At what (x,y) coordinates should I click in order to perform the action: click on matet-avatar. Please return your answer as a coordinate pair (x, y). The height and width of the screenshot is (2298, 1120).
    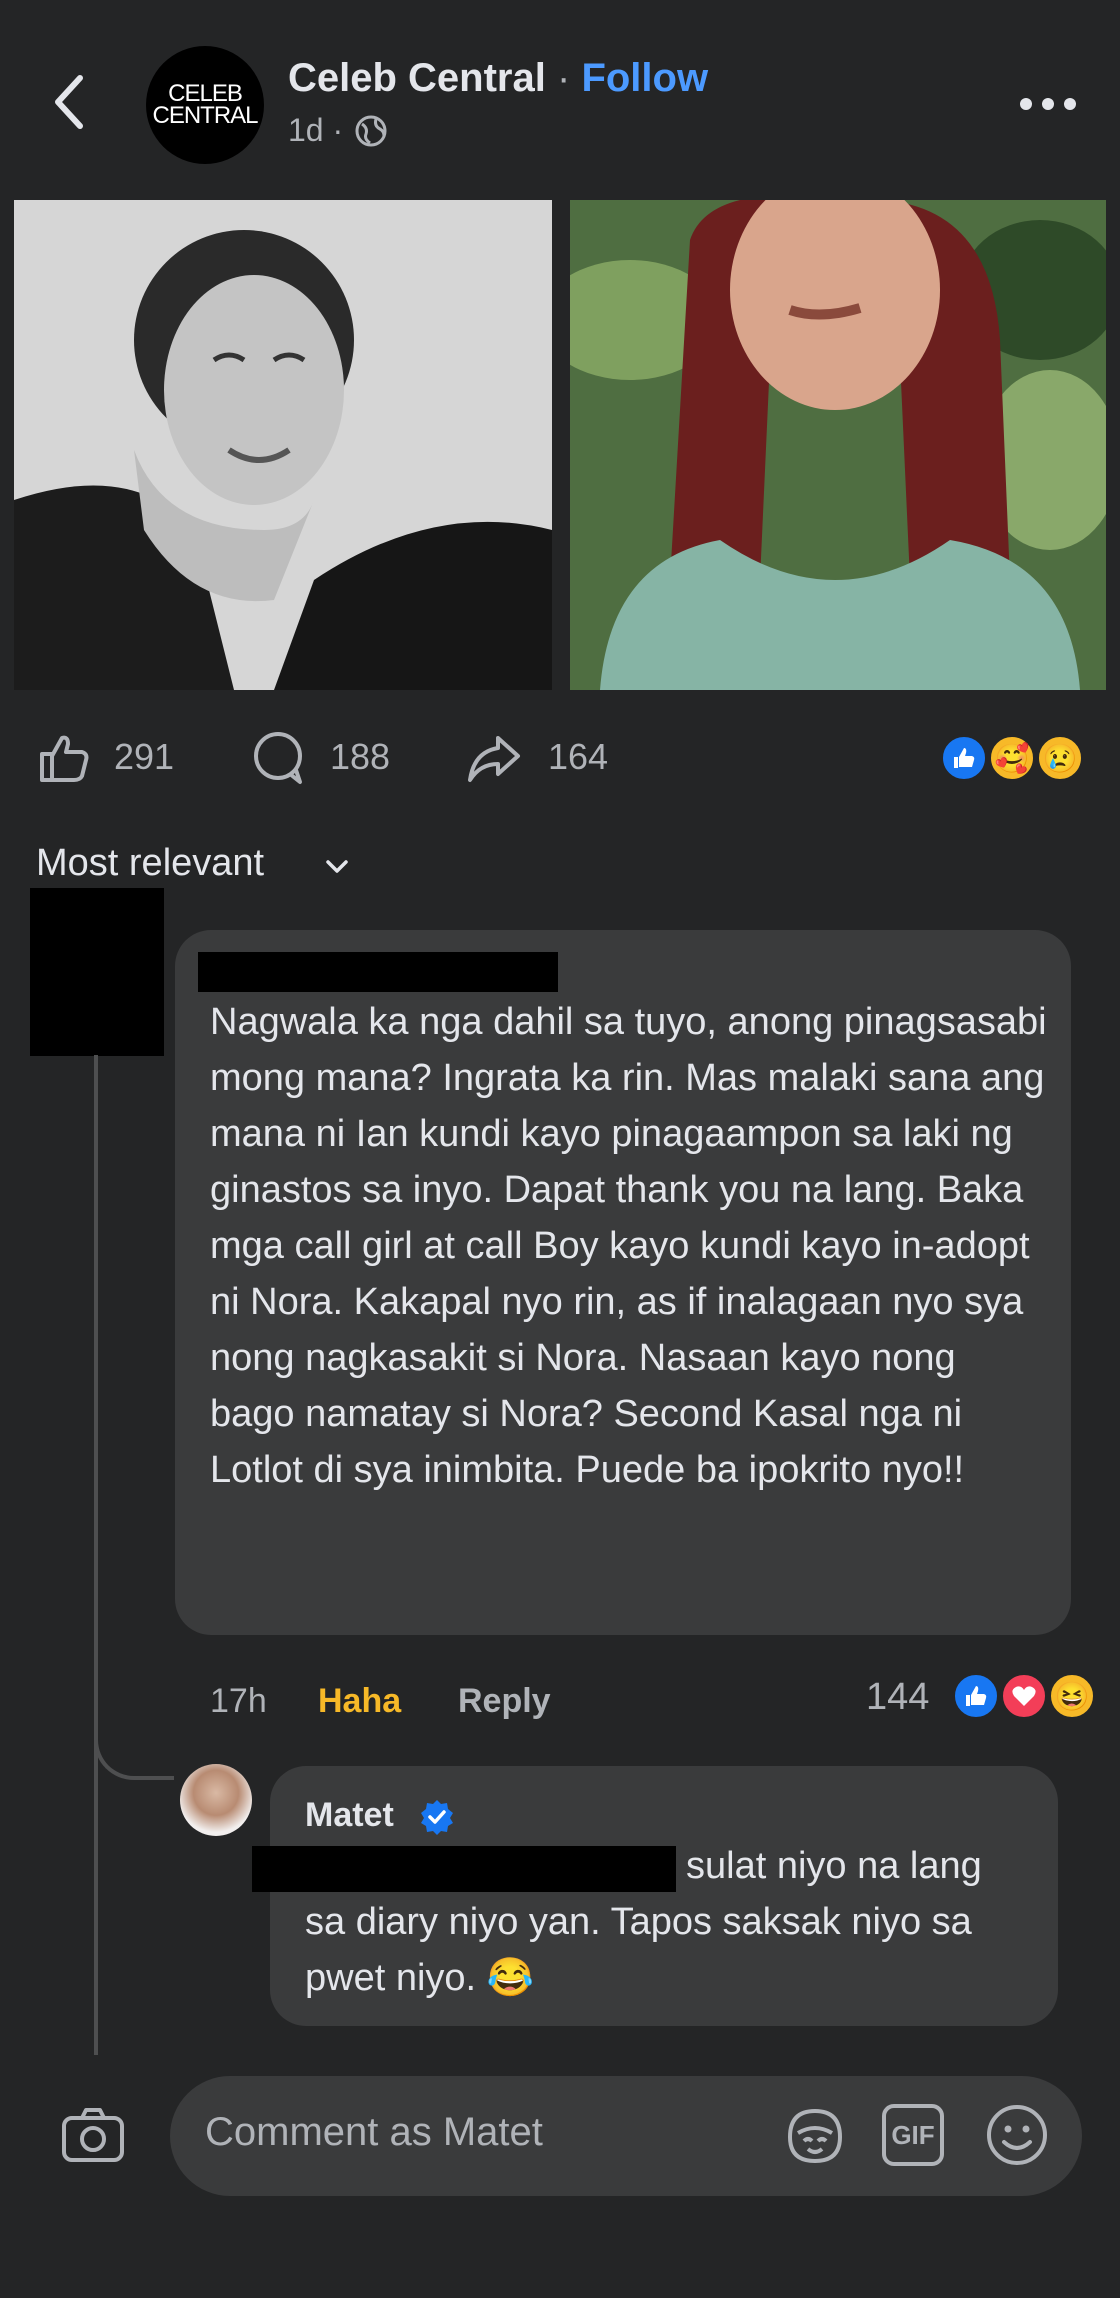
    Looking at the image, I should click on (216, 1800).